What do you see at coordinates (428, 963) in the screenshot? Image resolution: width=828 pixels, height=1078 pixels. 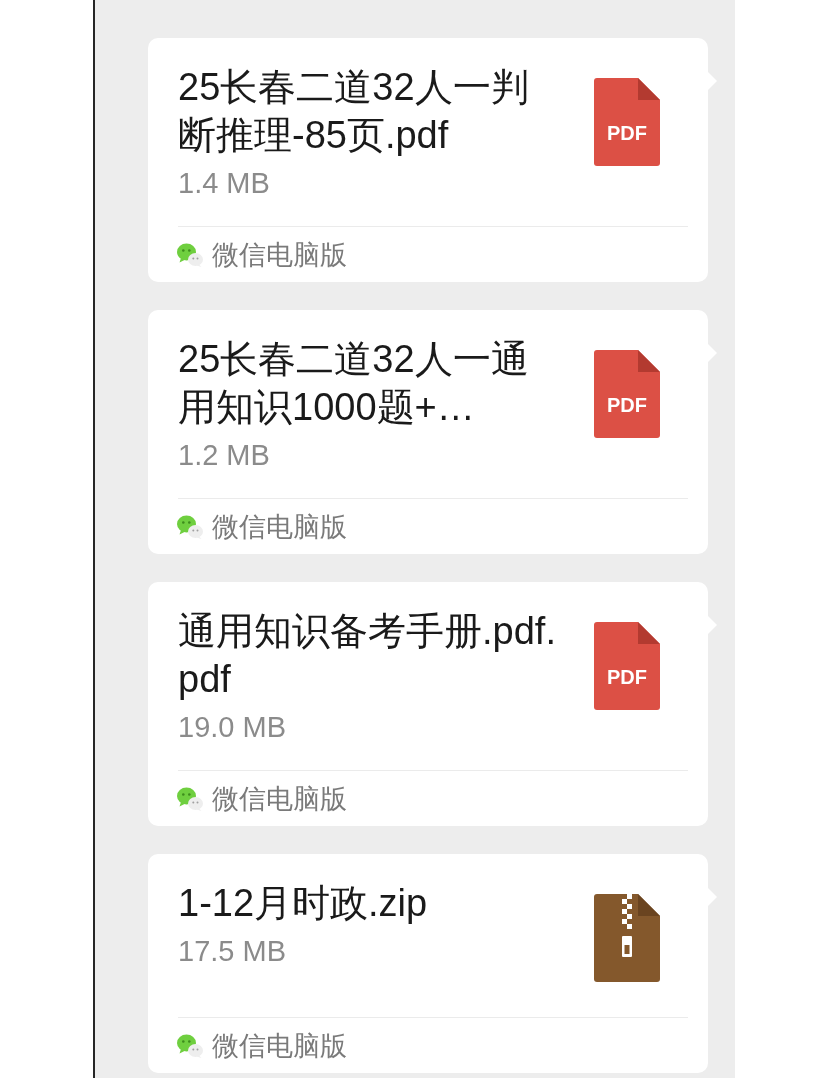 I see `file-message-card: 1-12月时政.zip 17.5 MB 微信电脑版` at bounding box center [428, 963].